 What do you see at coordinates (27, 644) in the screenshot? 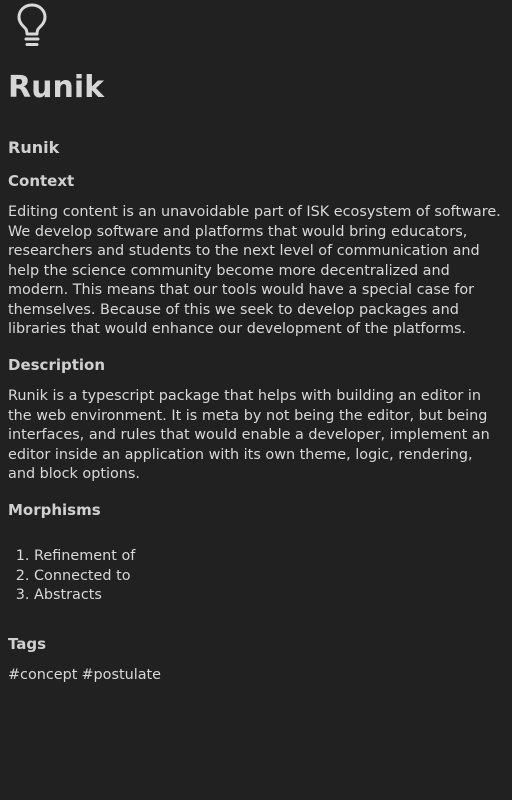
I see `tags-heading: Tags` at bounding box center [27, 644].